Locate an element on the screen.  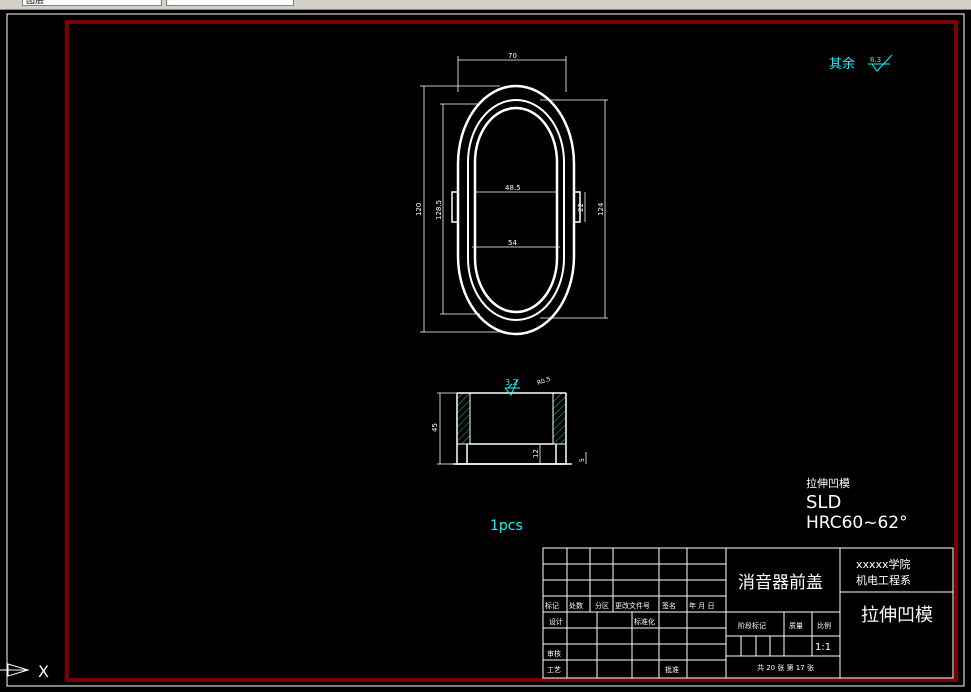
dim-base-text: 5 is located at coordinates (582, 460).